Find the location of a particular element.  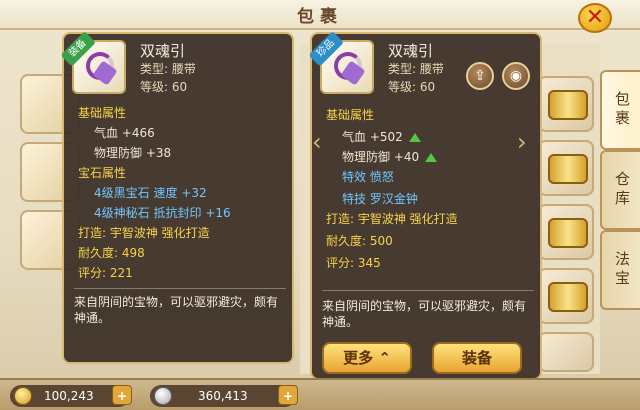

next-arrow-icon: › is located at coordinates (524, 143).